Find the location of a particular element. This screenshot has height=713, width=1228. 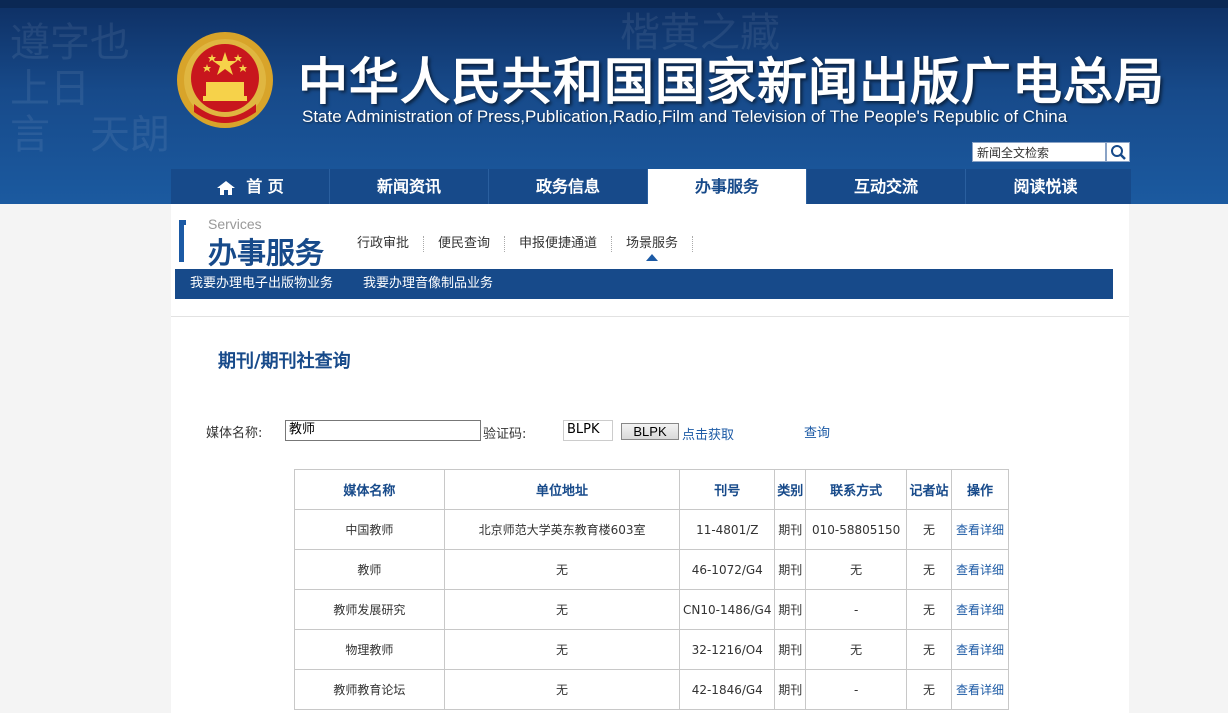

nav-item-news: 新闻资讯 is located at coordinates (409, 186).